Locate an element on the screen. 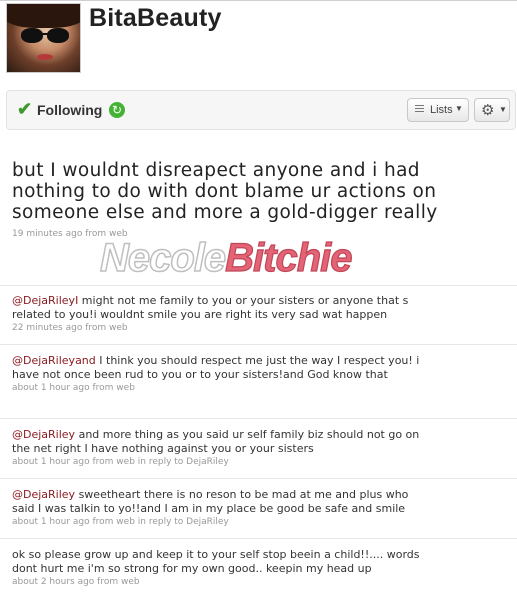  follow-actions-bar: ✔ Following ↻ Lists ▼ ⚙ ▼ is located at coordinates (261, 110).